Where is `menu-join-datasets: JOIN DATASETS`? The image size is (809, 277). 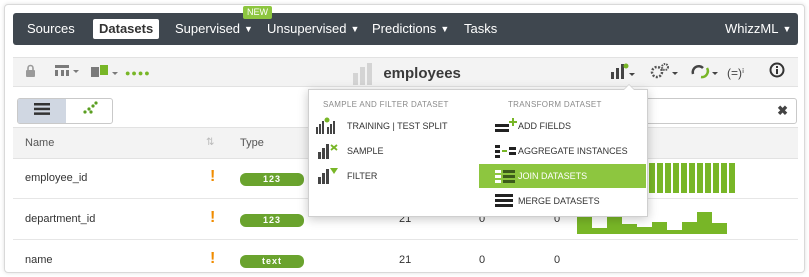
menu-join-datasets: JOIN DATASETS is located at coordinates (562, 176).